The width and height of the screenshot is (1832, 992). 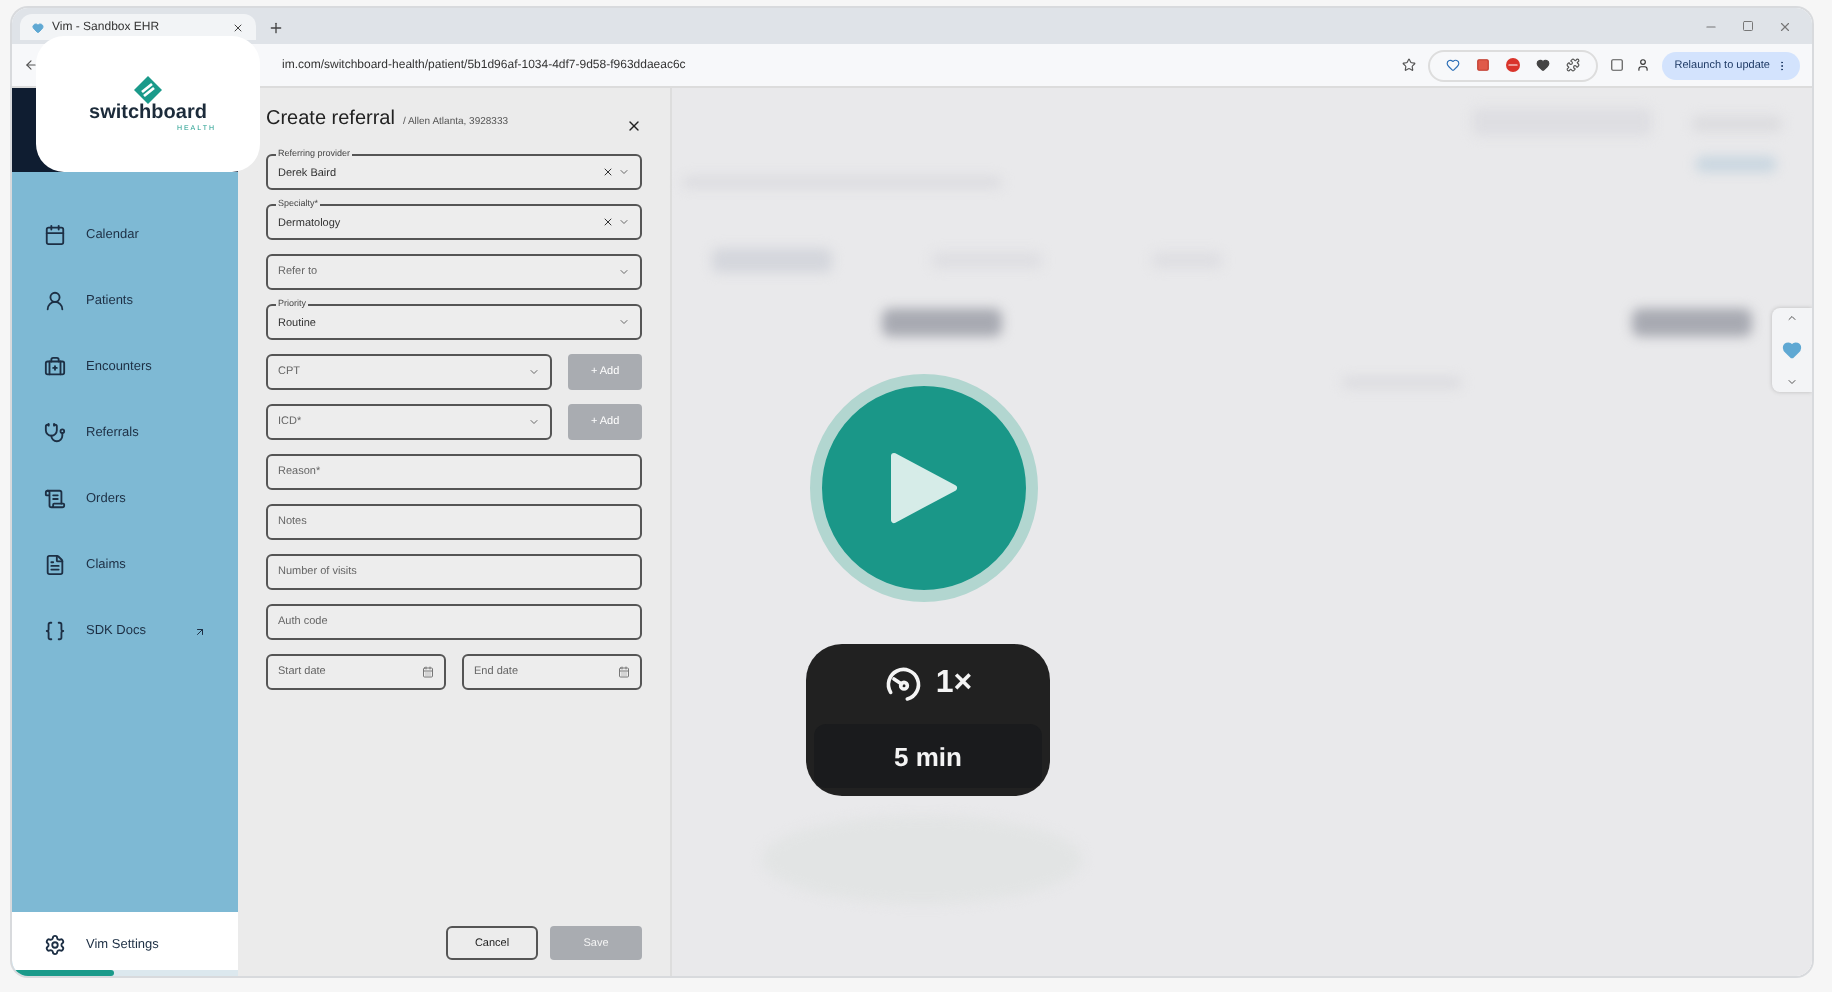 I want to click on panel-title: Create referral, so click(x=330, y=119).